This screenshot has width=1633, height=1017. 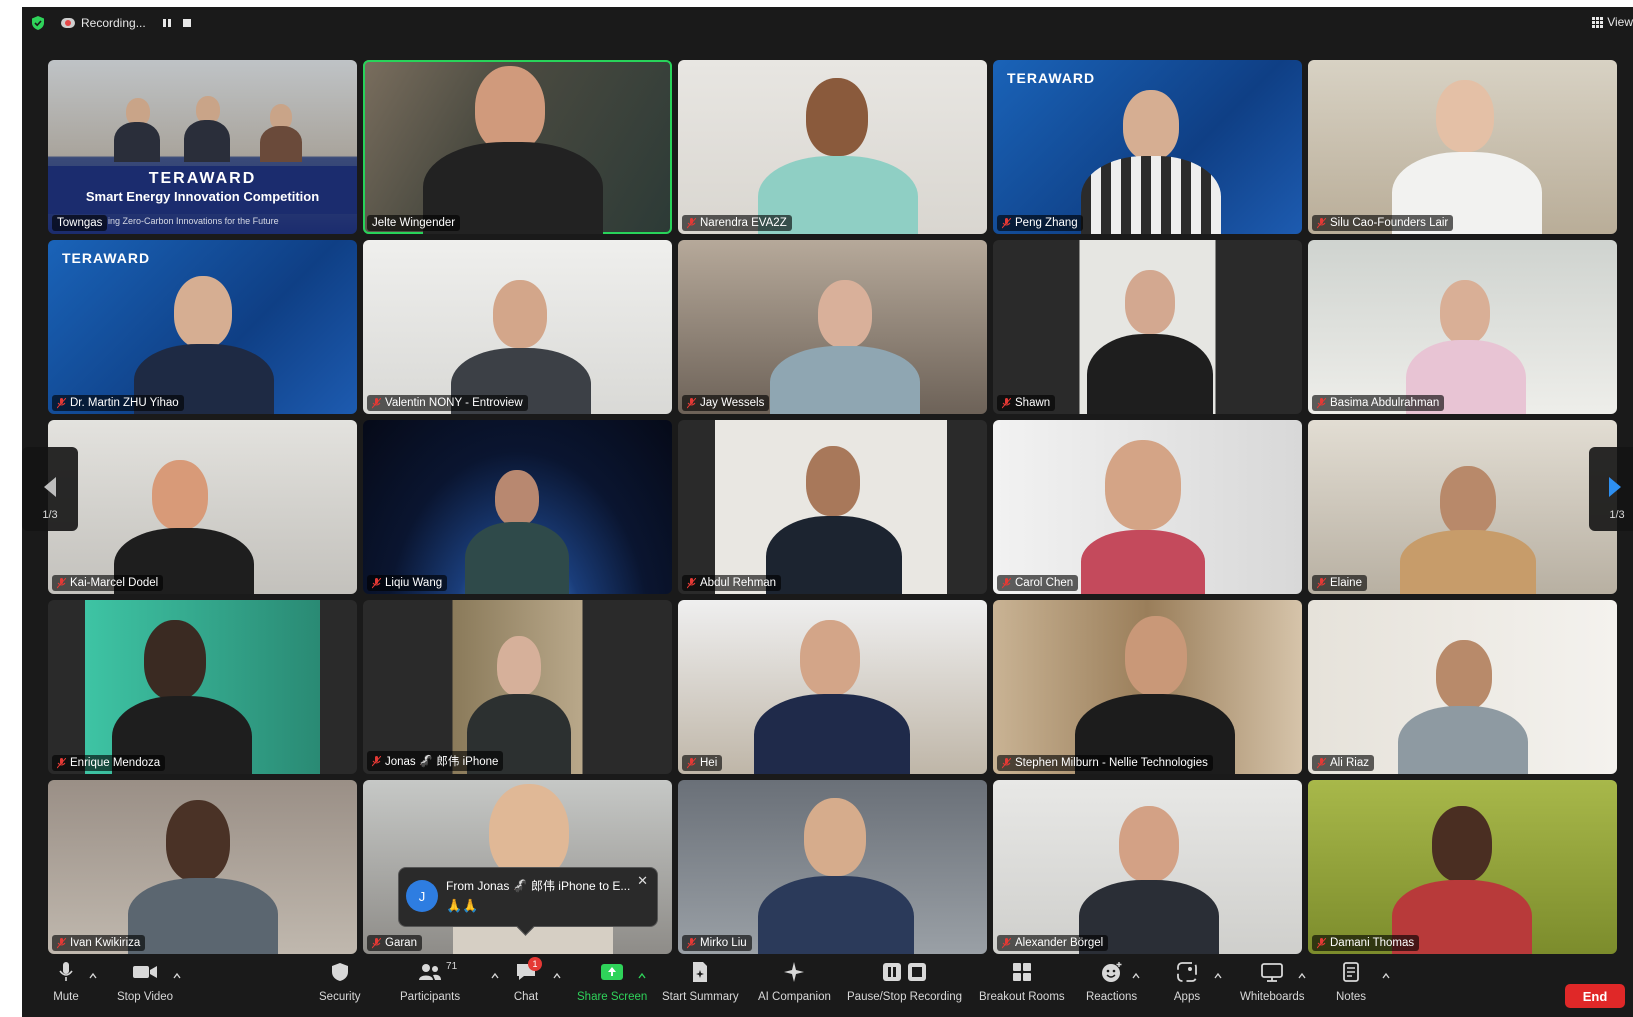 I want to click on next-page-button: 1/3, so click(x=1611, y=489).